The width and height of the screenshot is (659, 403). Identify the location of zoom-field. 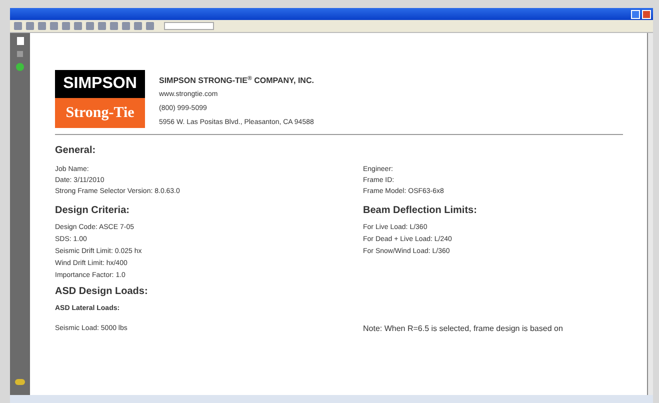
(189, 26).